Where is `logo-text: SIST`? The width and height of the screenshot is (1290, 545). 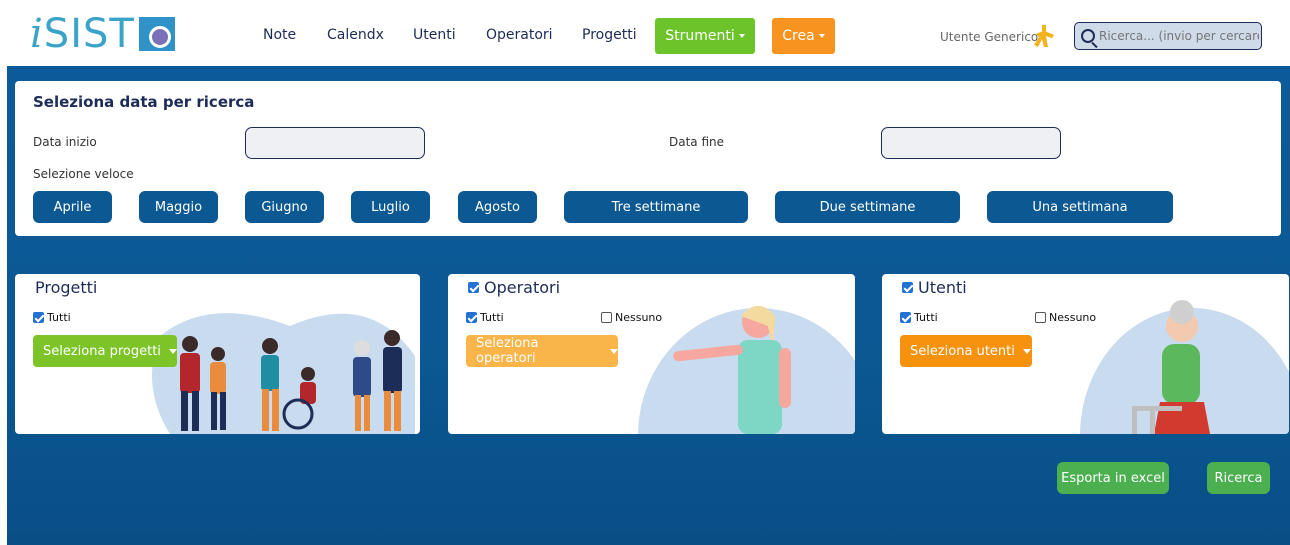
logo-text: SIST is located at coordinates (89, 34).